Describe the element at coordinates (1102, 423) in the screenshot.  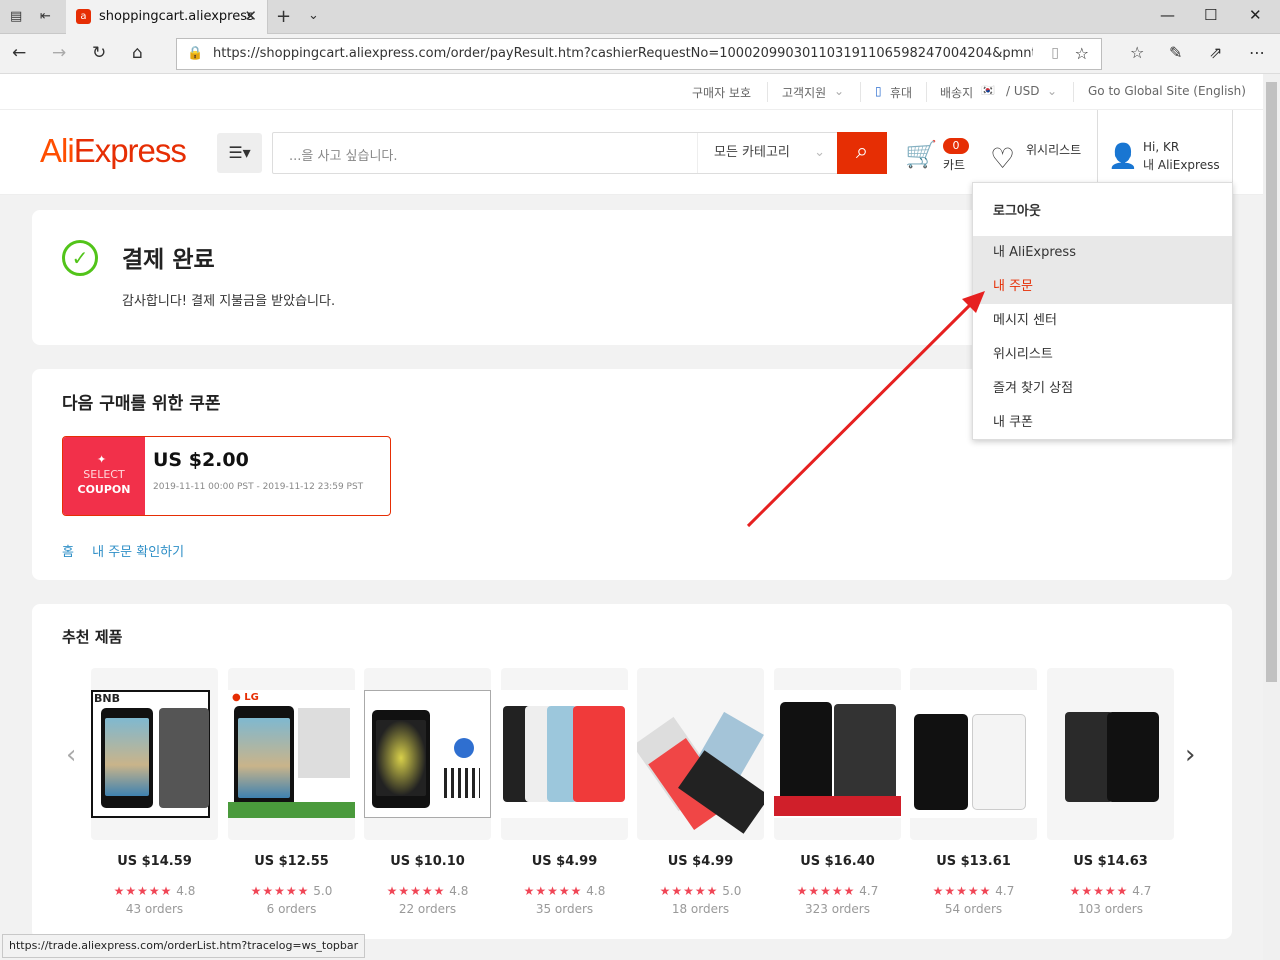
I see `menu-item-my-coupons: 내 쿠폰` at that location.